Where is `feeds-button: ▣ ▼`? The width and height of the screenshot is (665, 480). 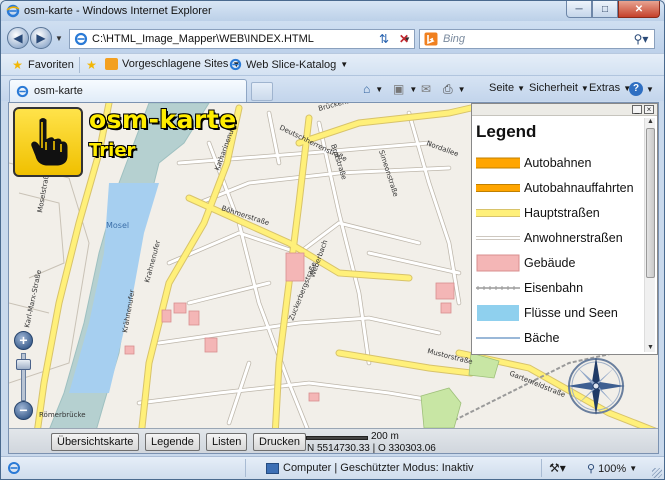 feeds-button: ▣ ▼ is located at coordinates (405, 89).